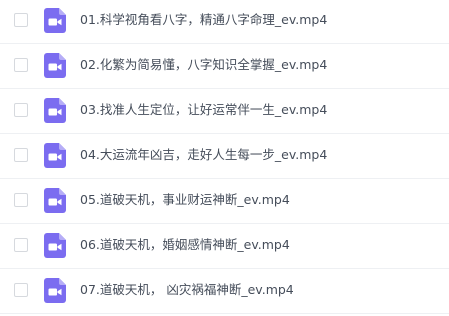 The image size is (449, 316). What do you see at coordinates (185, 245) in the screenshot?
I see `file-name: 06.道破天机，婚姻感情神断_ev.mp4` at bounding box center [185, 245].